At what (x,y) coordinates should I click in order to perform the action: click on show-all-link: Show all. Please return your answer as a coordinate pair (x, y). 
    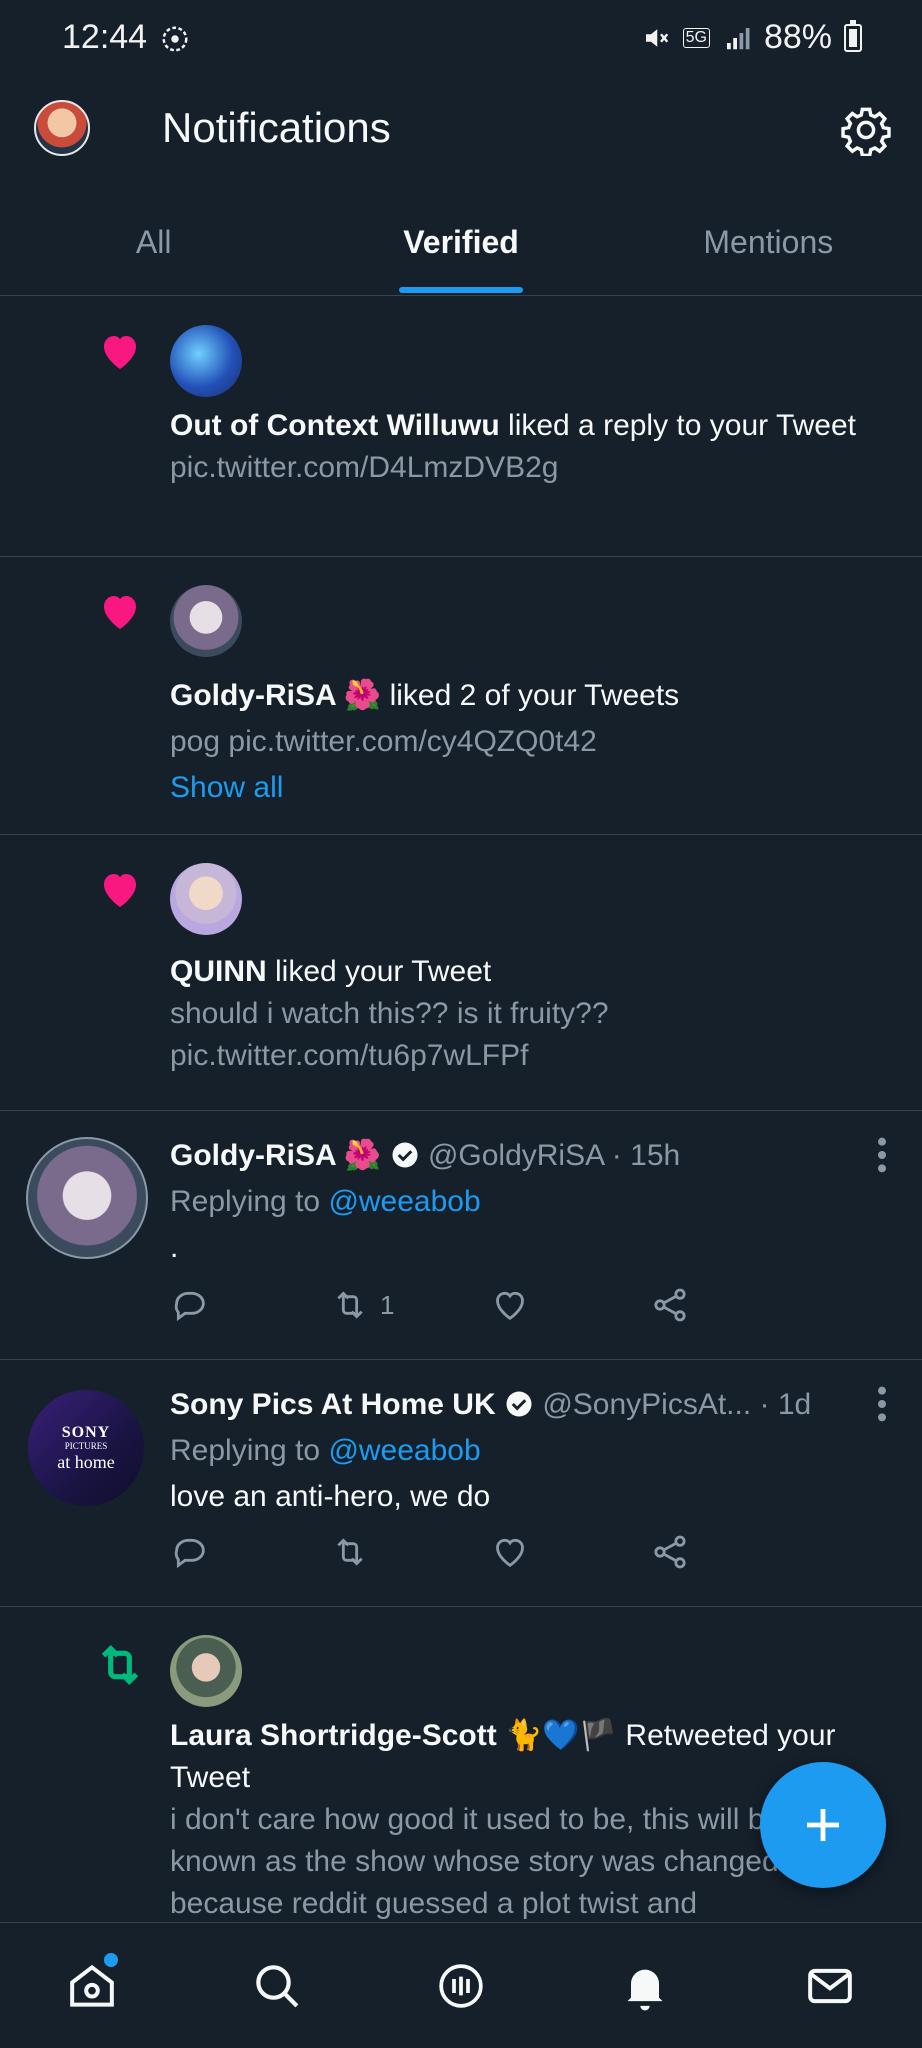
    Looking at the image, I should click on (531, 788).